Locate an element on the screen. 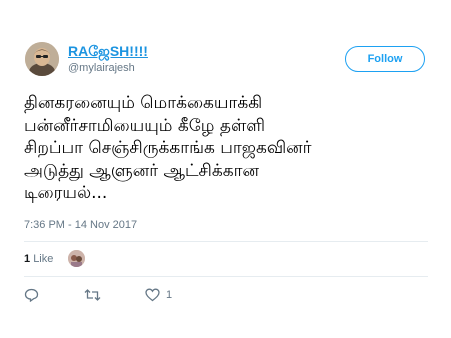 Image resolution: width=451 pixels, height=338 pixels. tweet-text-line: அடுத்து ஆளுனர் ஆட்சிக்கான is located at coordinates (141, 170).